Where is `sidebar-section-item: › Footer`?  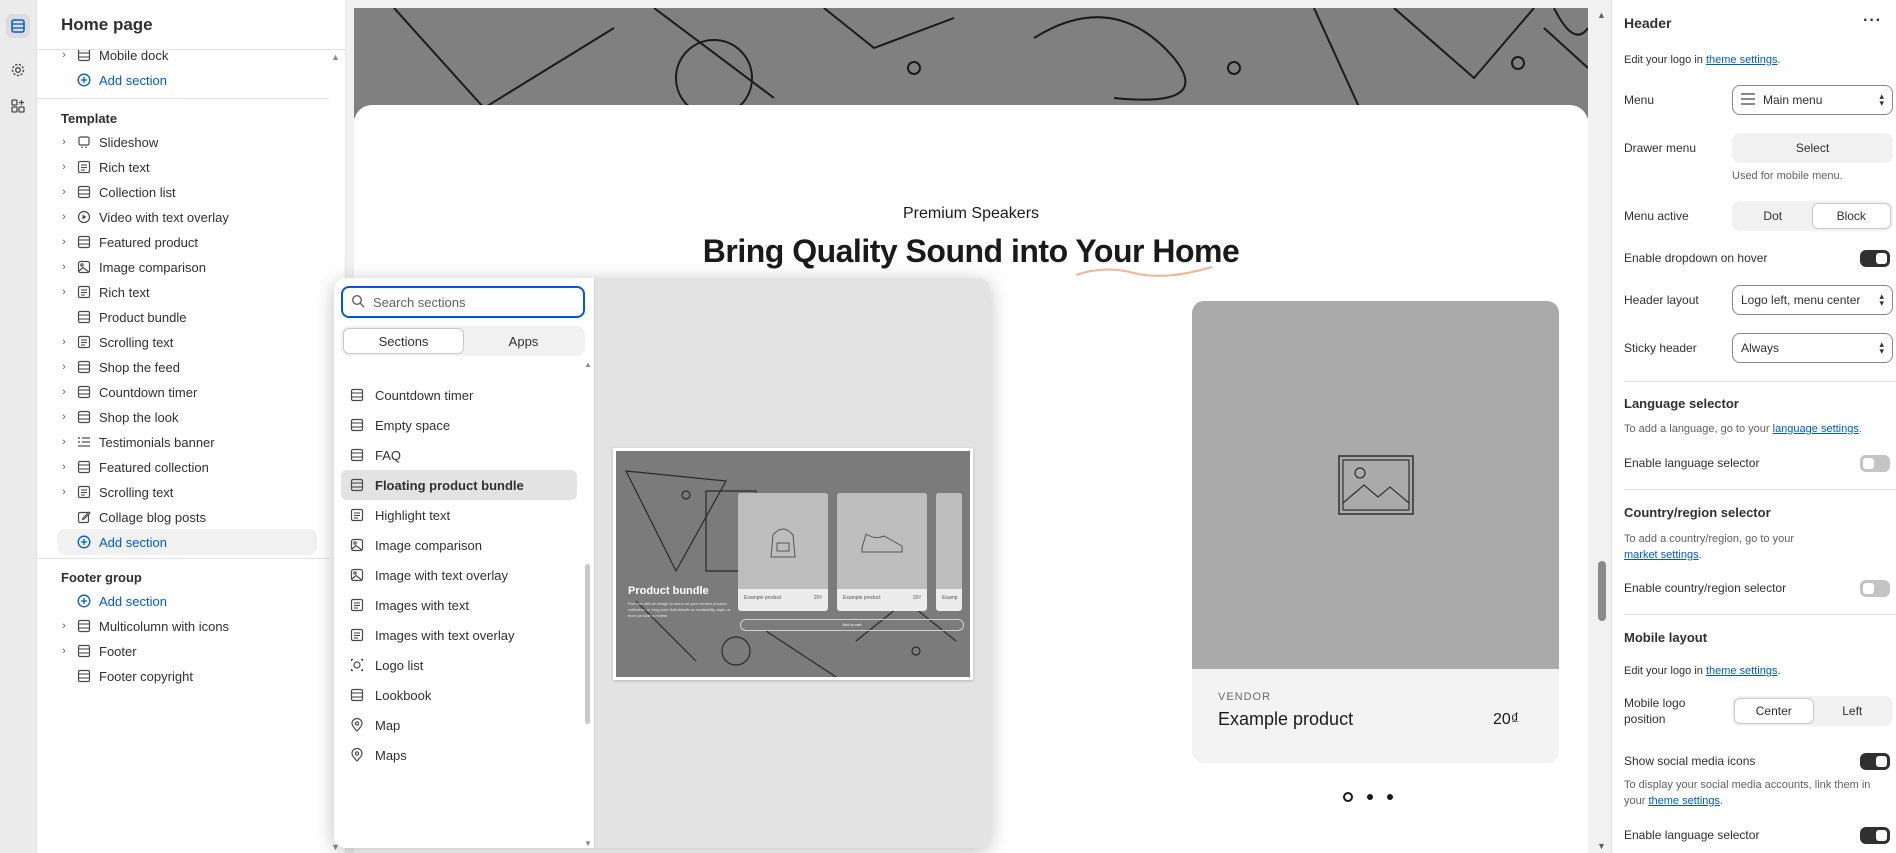
sidebar-section-item: › Footer is located at coordinates (192, 651).